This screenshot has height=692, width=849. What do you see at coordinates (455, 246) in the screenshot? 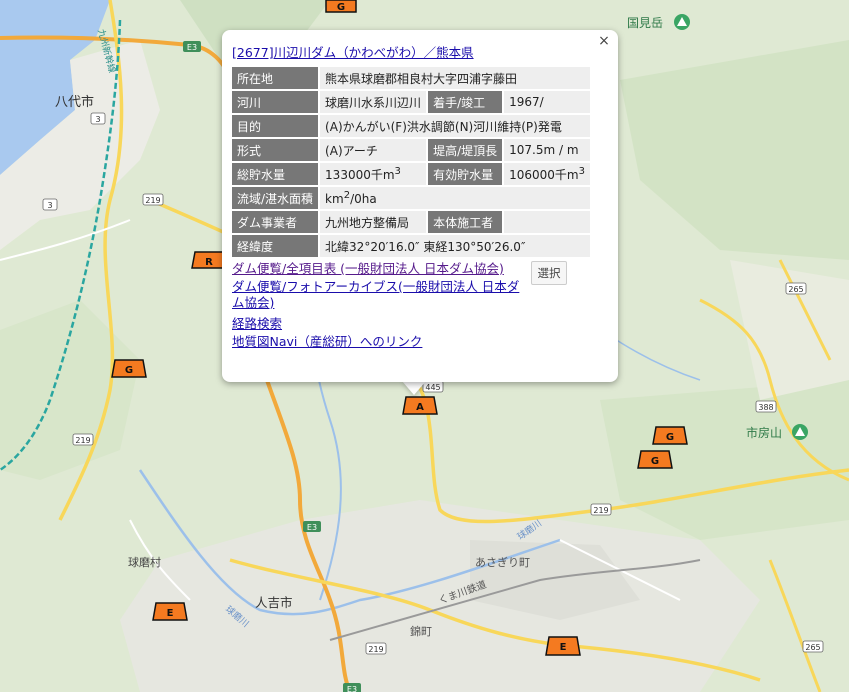
I see `info-value: 北緯32°20′16.0″ 東経130°50′26.0″` at bounding box center [455, 246].